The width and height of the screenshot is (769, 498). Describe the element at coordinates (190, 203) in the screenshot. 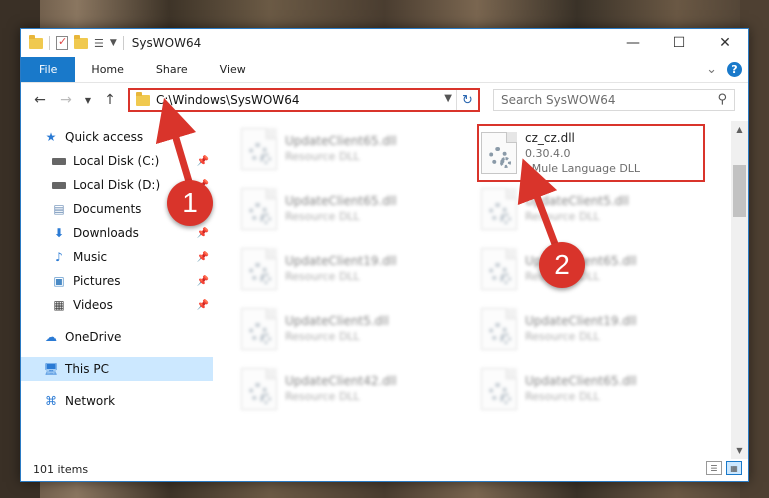

I see `step-1-badge: 1` at that location.